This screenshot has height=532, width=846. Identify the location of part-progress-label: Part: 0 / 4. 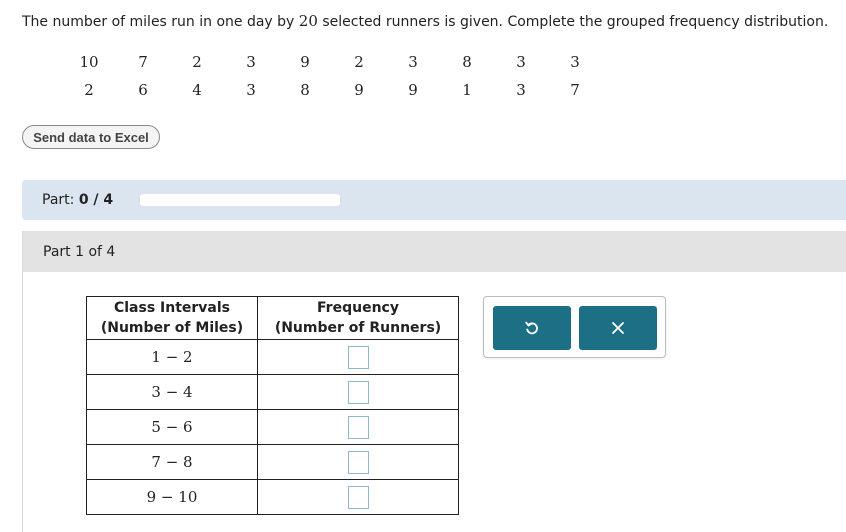
(77, 200).